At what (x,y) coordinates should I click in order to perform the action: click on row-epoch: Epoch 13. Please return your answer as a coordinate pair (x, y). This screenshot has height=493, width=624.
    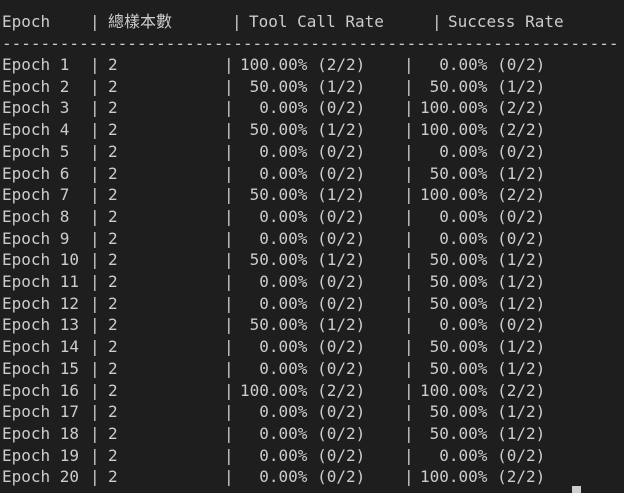
    Looking at the image, I should click on (41, 325).